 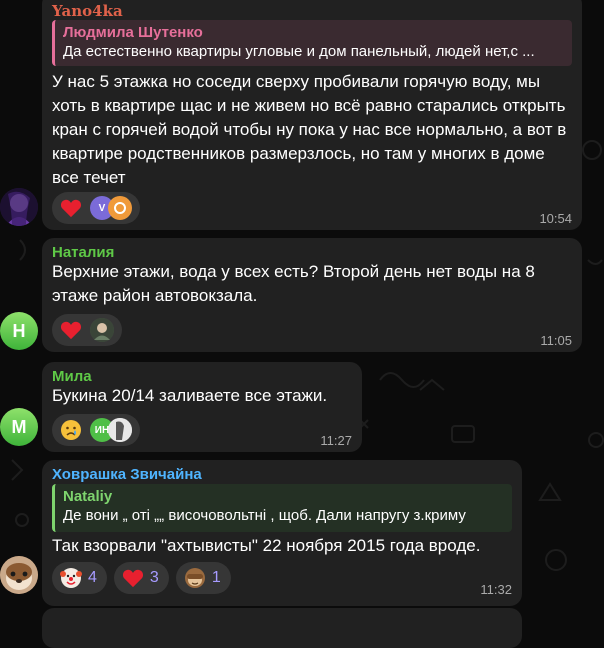 I want to click on reaction-heart: V, so click(x=96, y=208).